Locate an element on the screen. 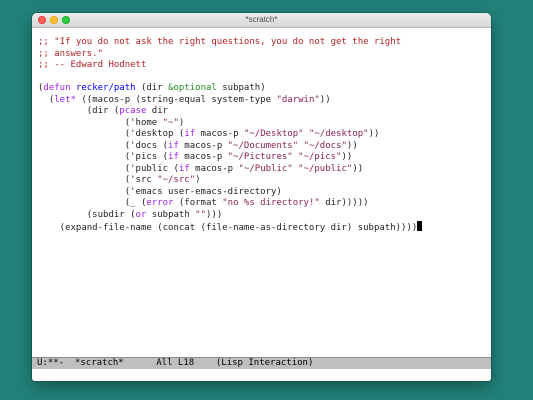 The width and height of the screenshot is (533, 400). code-token: "darwin" is located at coordinates (298, 99).